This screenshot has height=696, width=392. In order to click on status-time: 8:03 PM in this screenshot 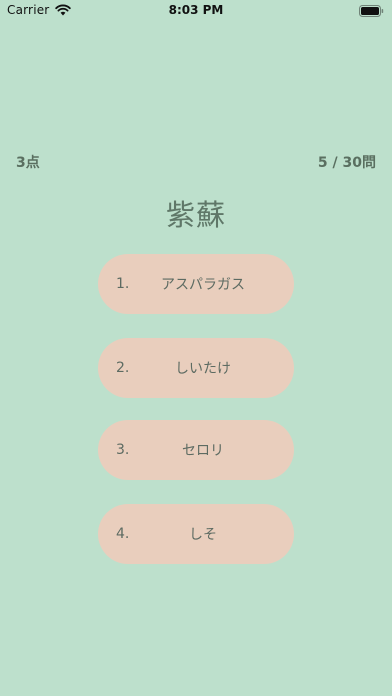, I will do `click(196, 10)`.